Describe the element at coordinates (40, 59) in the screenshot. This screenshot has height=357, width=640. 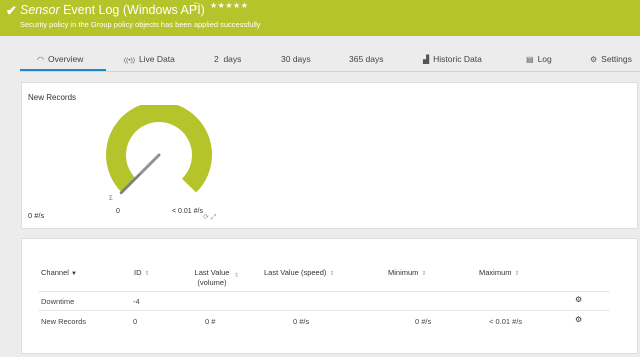
I see `overview-gauge-icon: ◠` at that location.